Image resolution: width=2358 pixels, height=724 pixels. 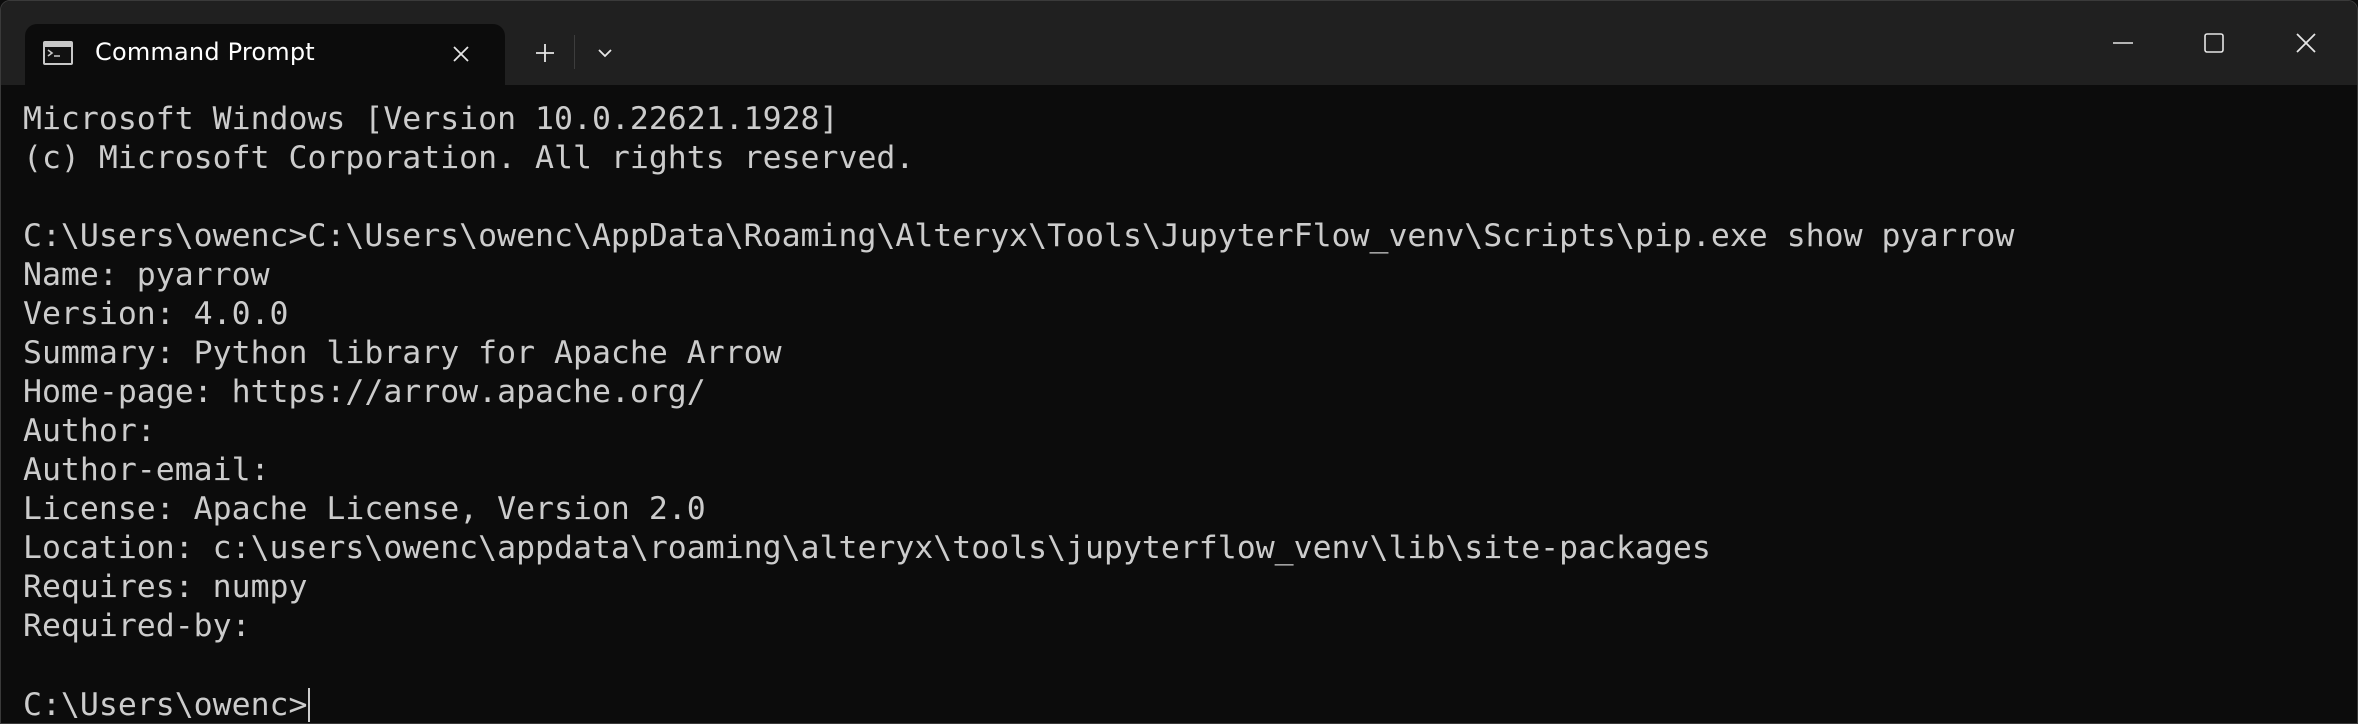 I want to click on terminal-line: Version: 4.0.0, so click(x=156, y=314).